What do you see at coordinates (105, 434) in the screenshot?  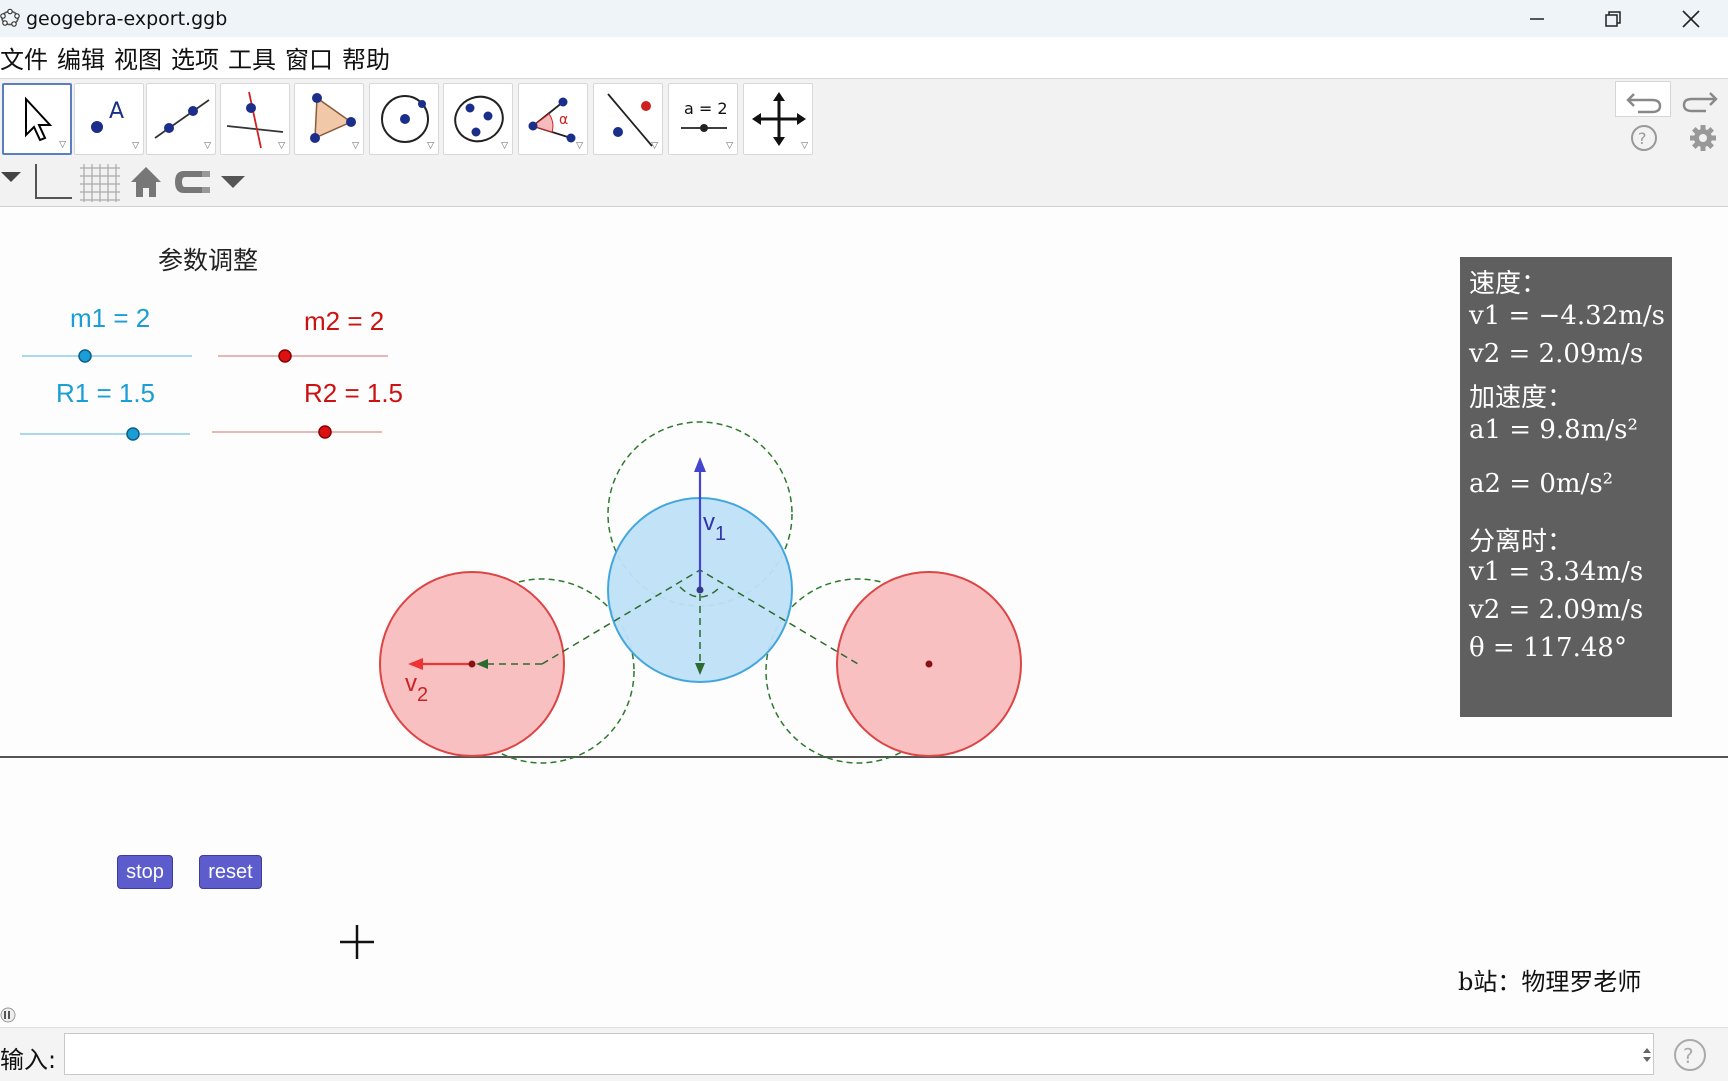 I see `slider-r1` at bounding box center [105, 434].